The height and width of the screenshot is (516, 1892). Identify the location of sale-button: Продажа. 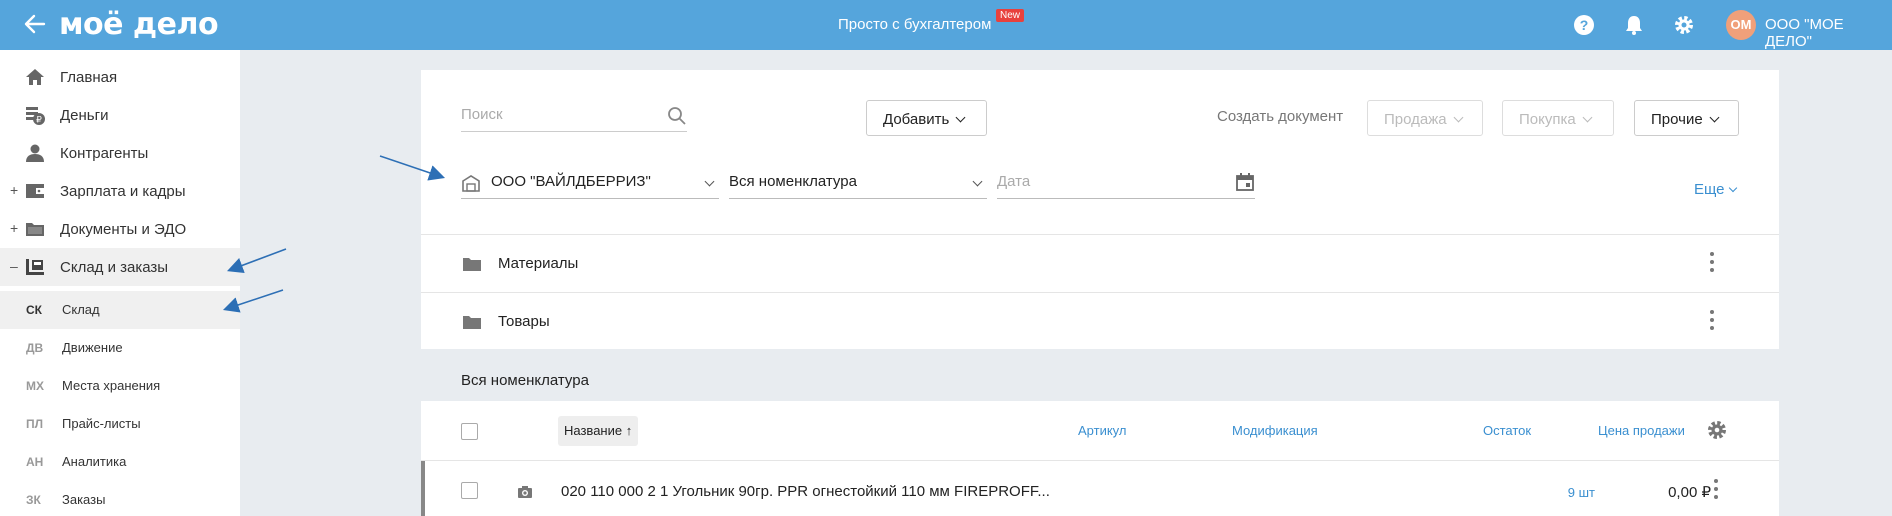
(1425, 118).